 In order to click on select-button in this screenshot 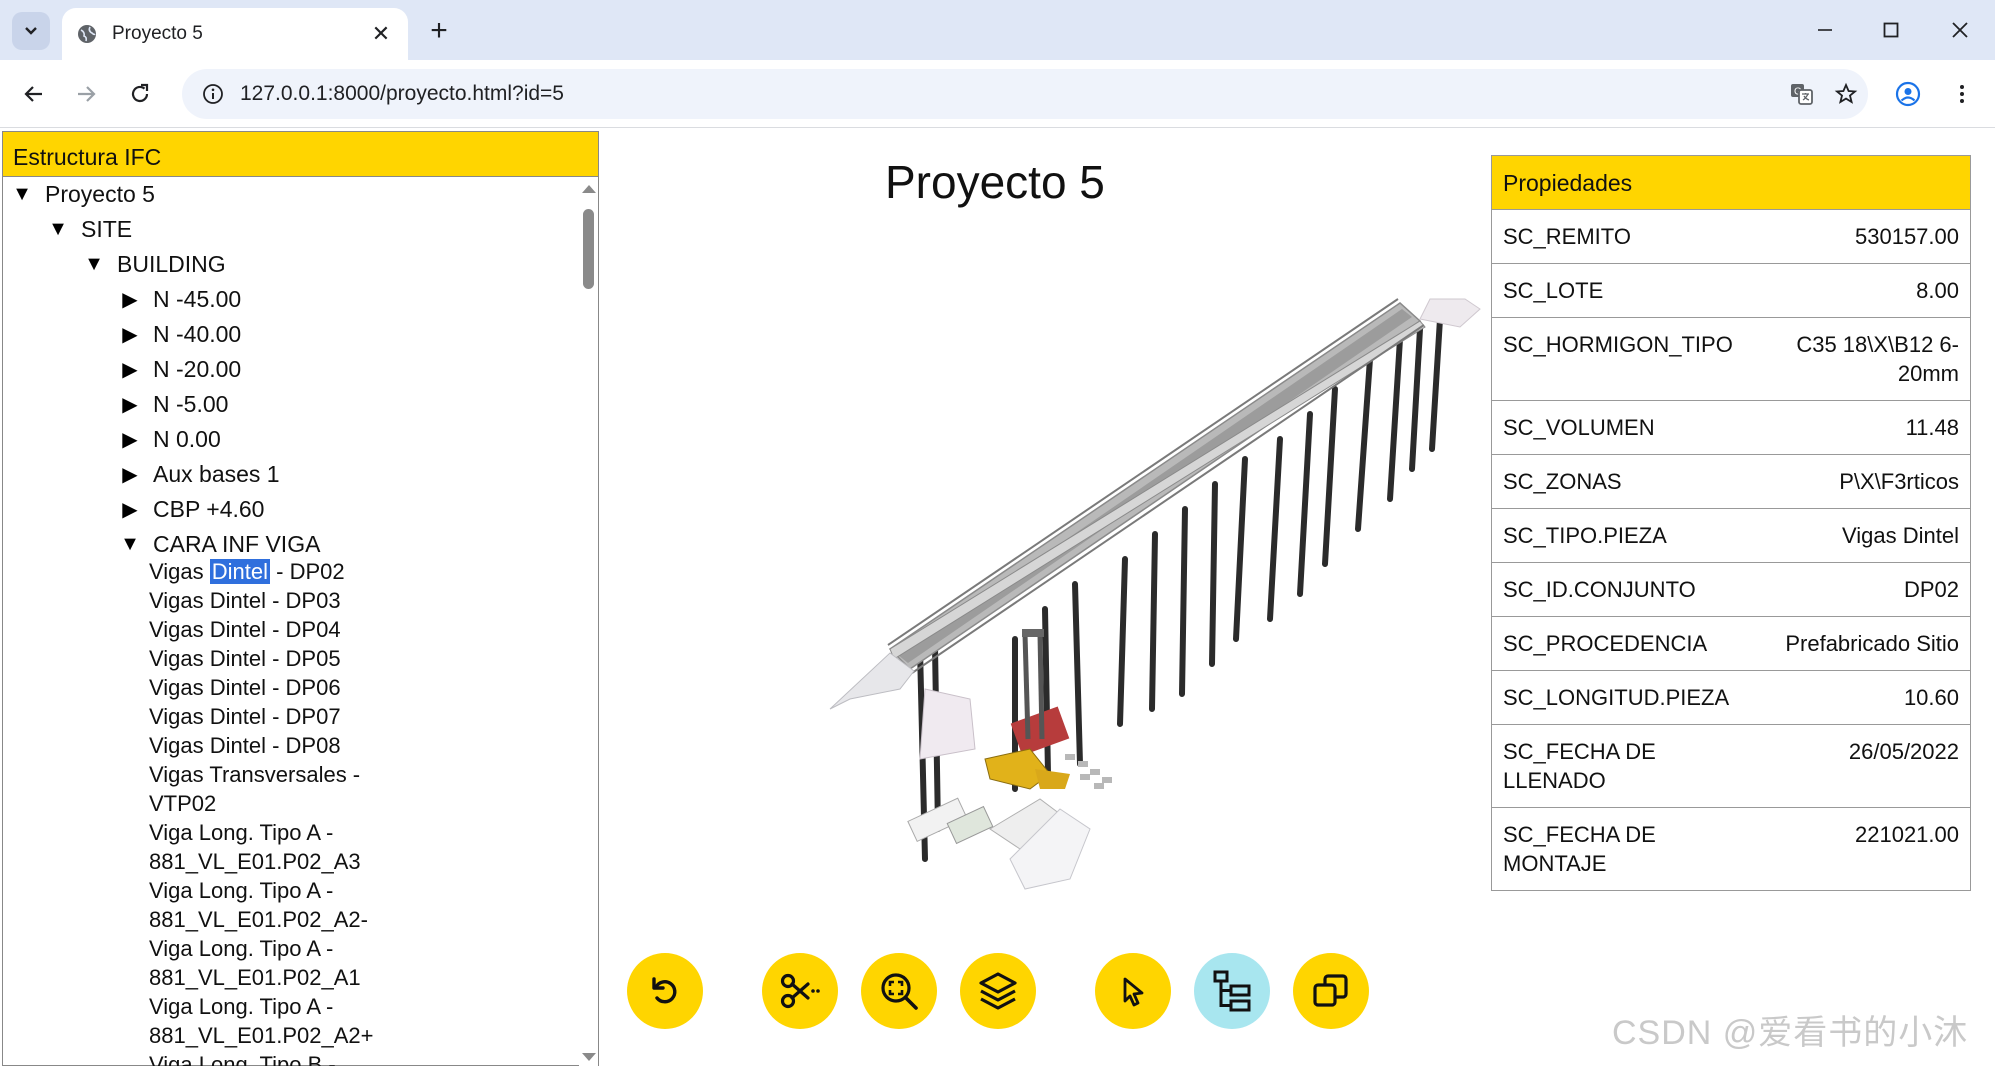, I will do `click(1133, 991)`.